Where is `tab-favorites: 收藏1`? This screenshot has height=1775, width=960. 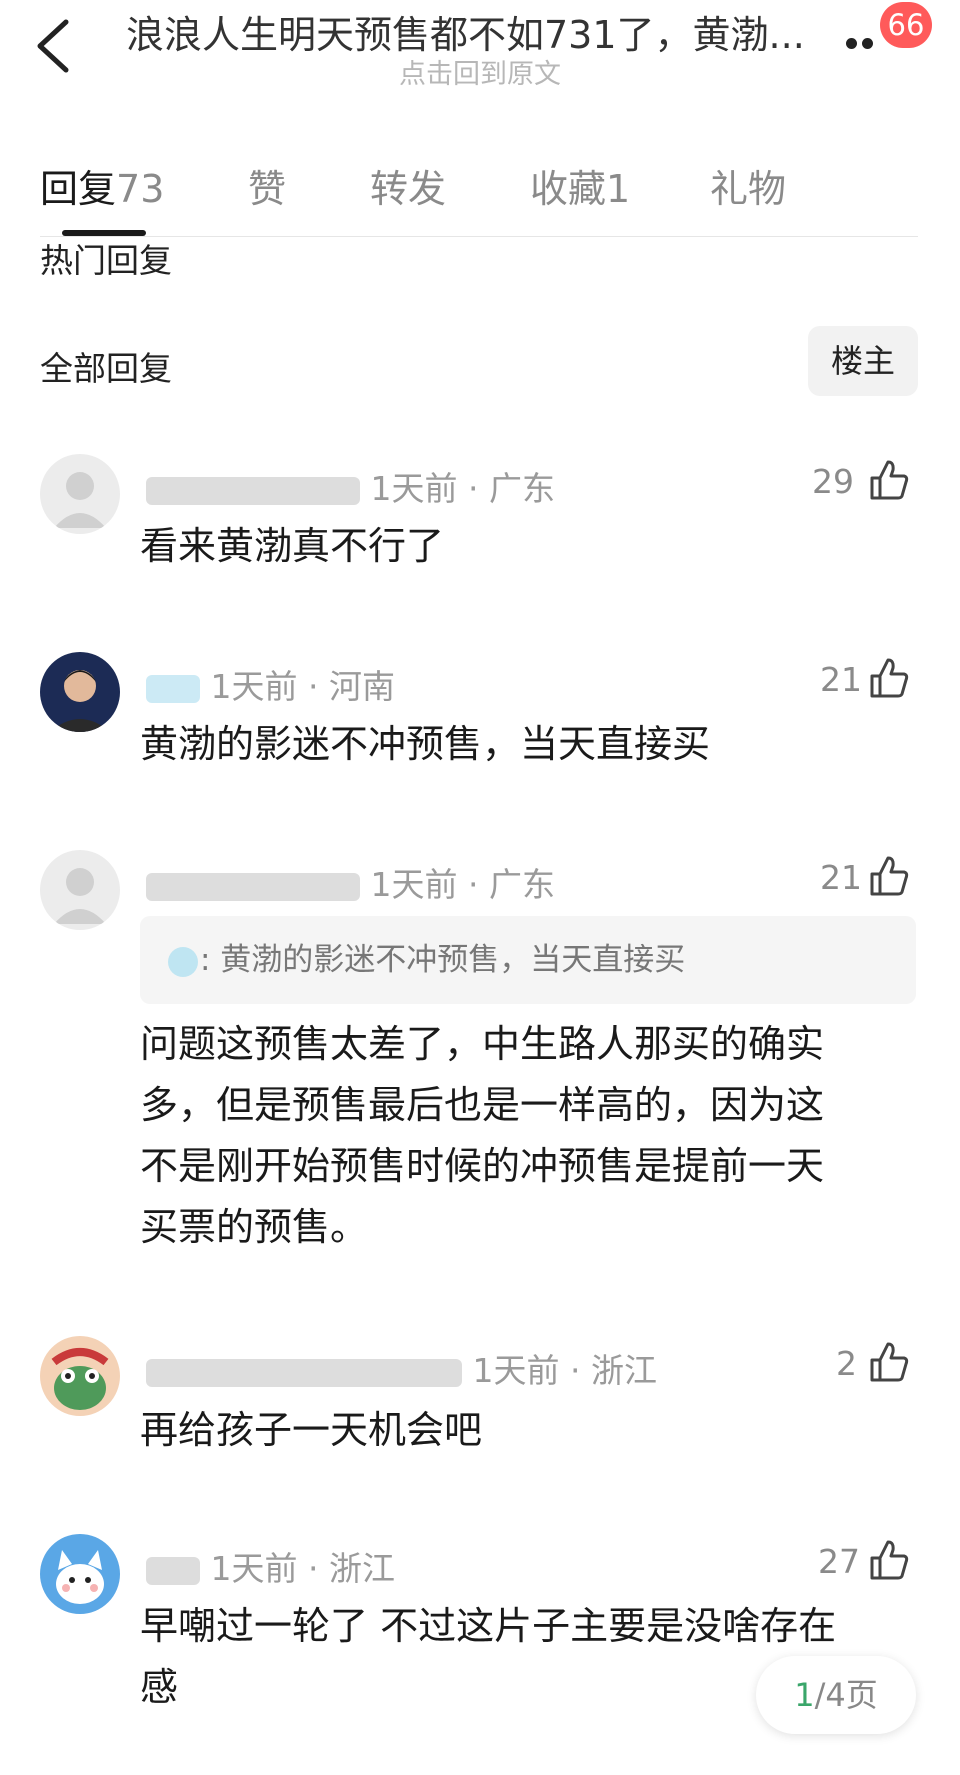
tab-favorites: 收藏1 is located at coordinates (580, 185).